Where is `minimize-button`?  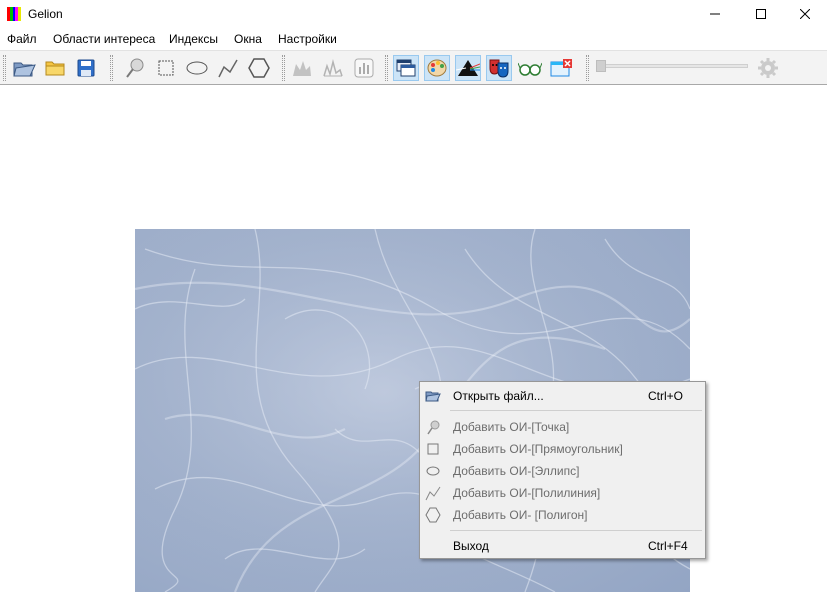
minimize-button is located at coordinates (715, 14).